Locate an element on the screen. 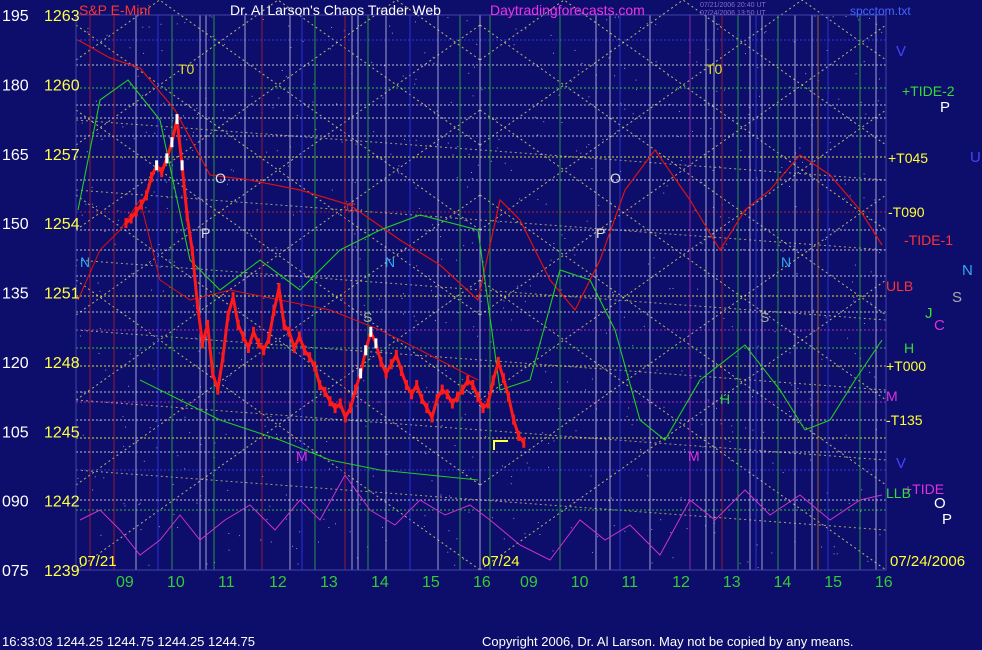 The width and height of the screenshot is (982, 650). site-label: Daytradingforecasts.com is located at coordinates (567, 10).